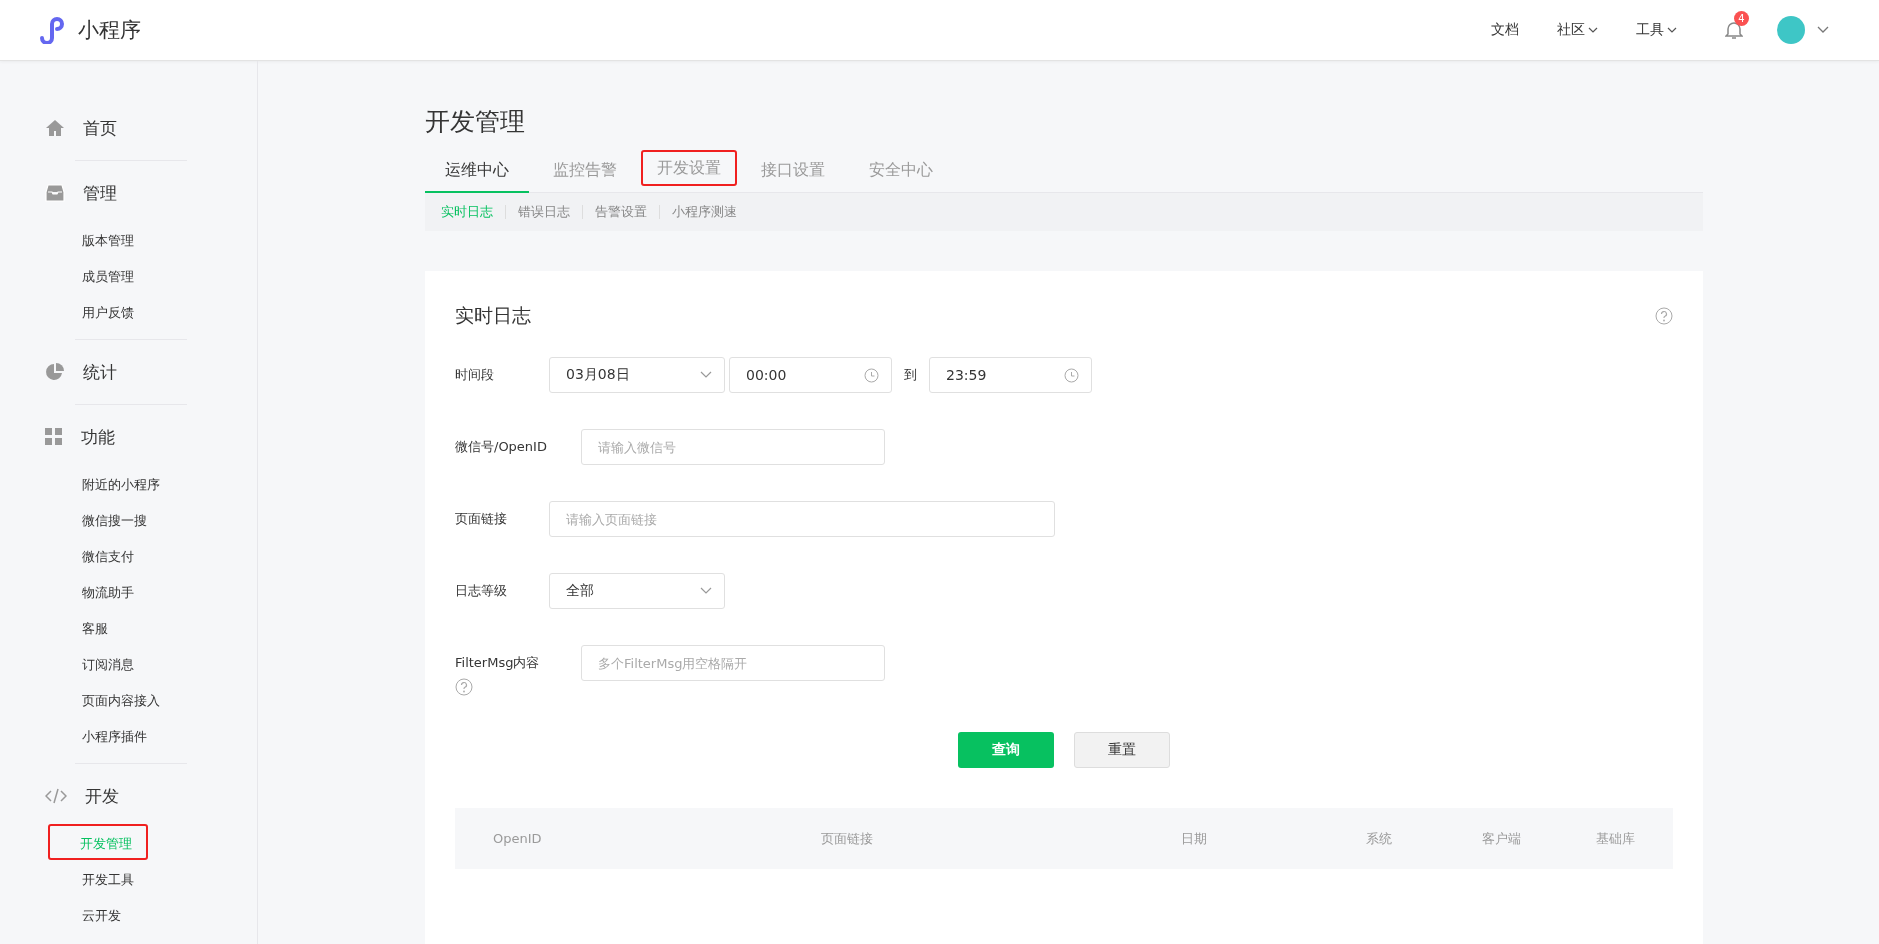  I want to click on field-label: 页面链接, so click(481, 519).